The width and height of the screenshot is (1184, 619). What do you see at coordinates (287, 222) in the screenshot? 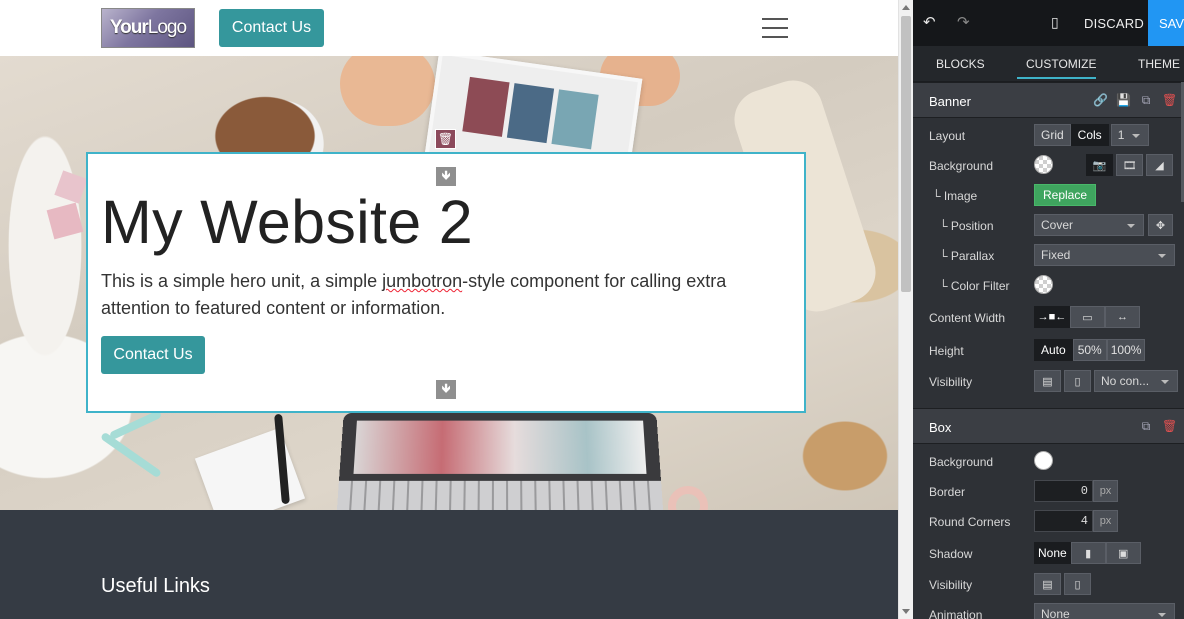
I see `hero-title: My Website 2` at bounding box center [287, 222].